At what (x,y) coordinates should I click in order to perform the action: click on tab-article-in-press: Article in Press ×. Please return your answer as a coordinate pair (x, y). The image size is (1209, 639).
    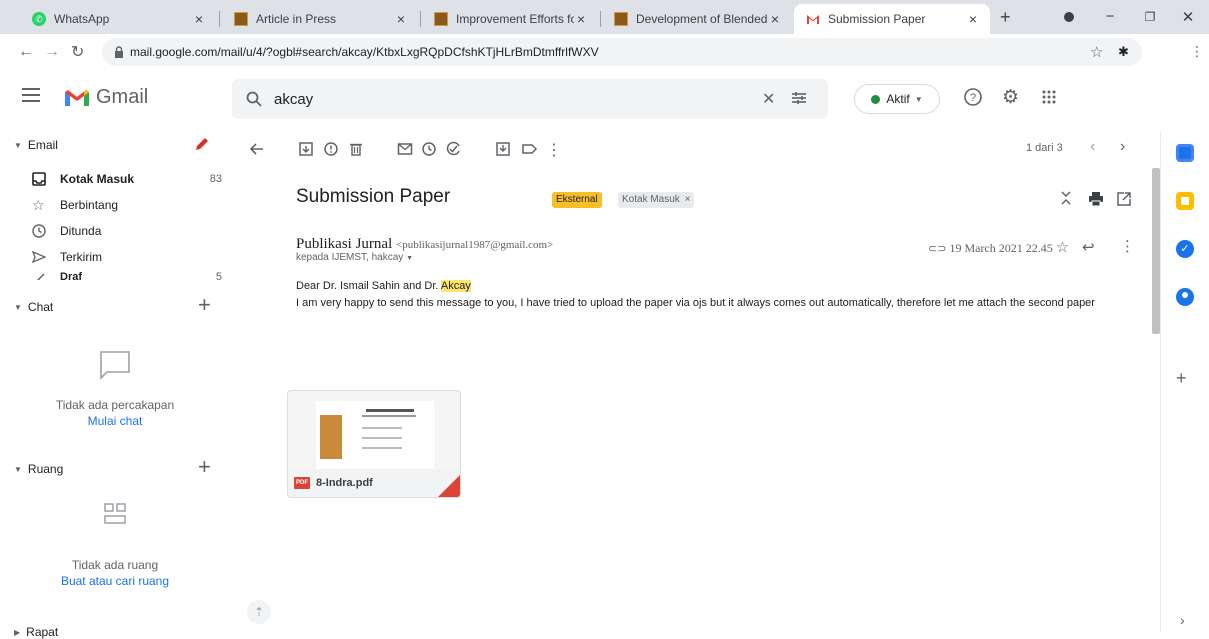
    Looking at the image, I should click on (320, 19).